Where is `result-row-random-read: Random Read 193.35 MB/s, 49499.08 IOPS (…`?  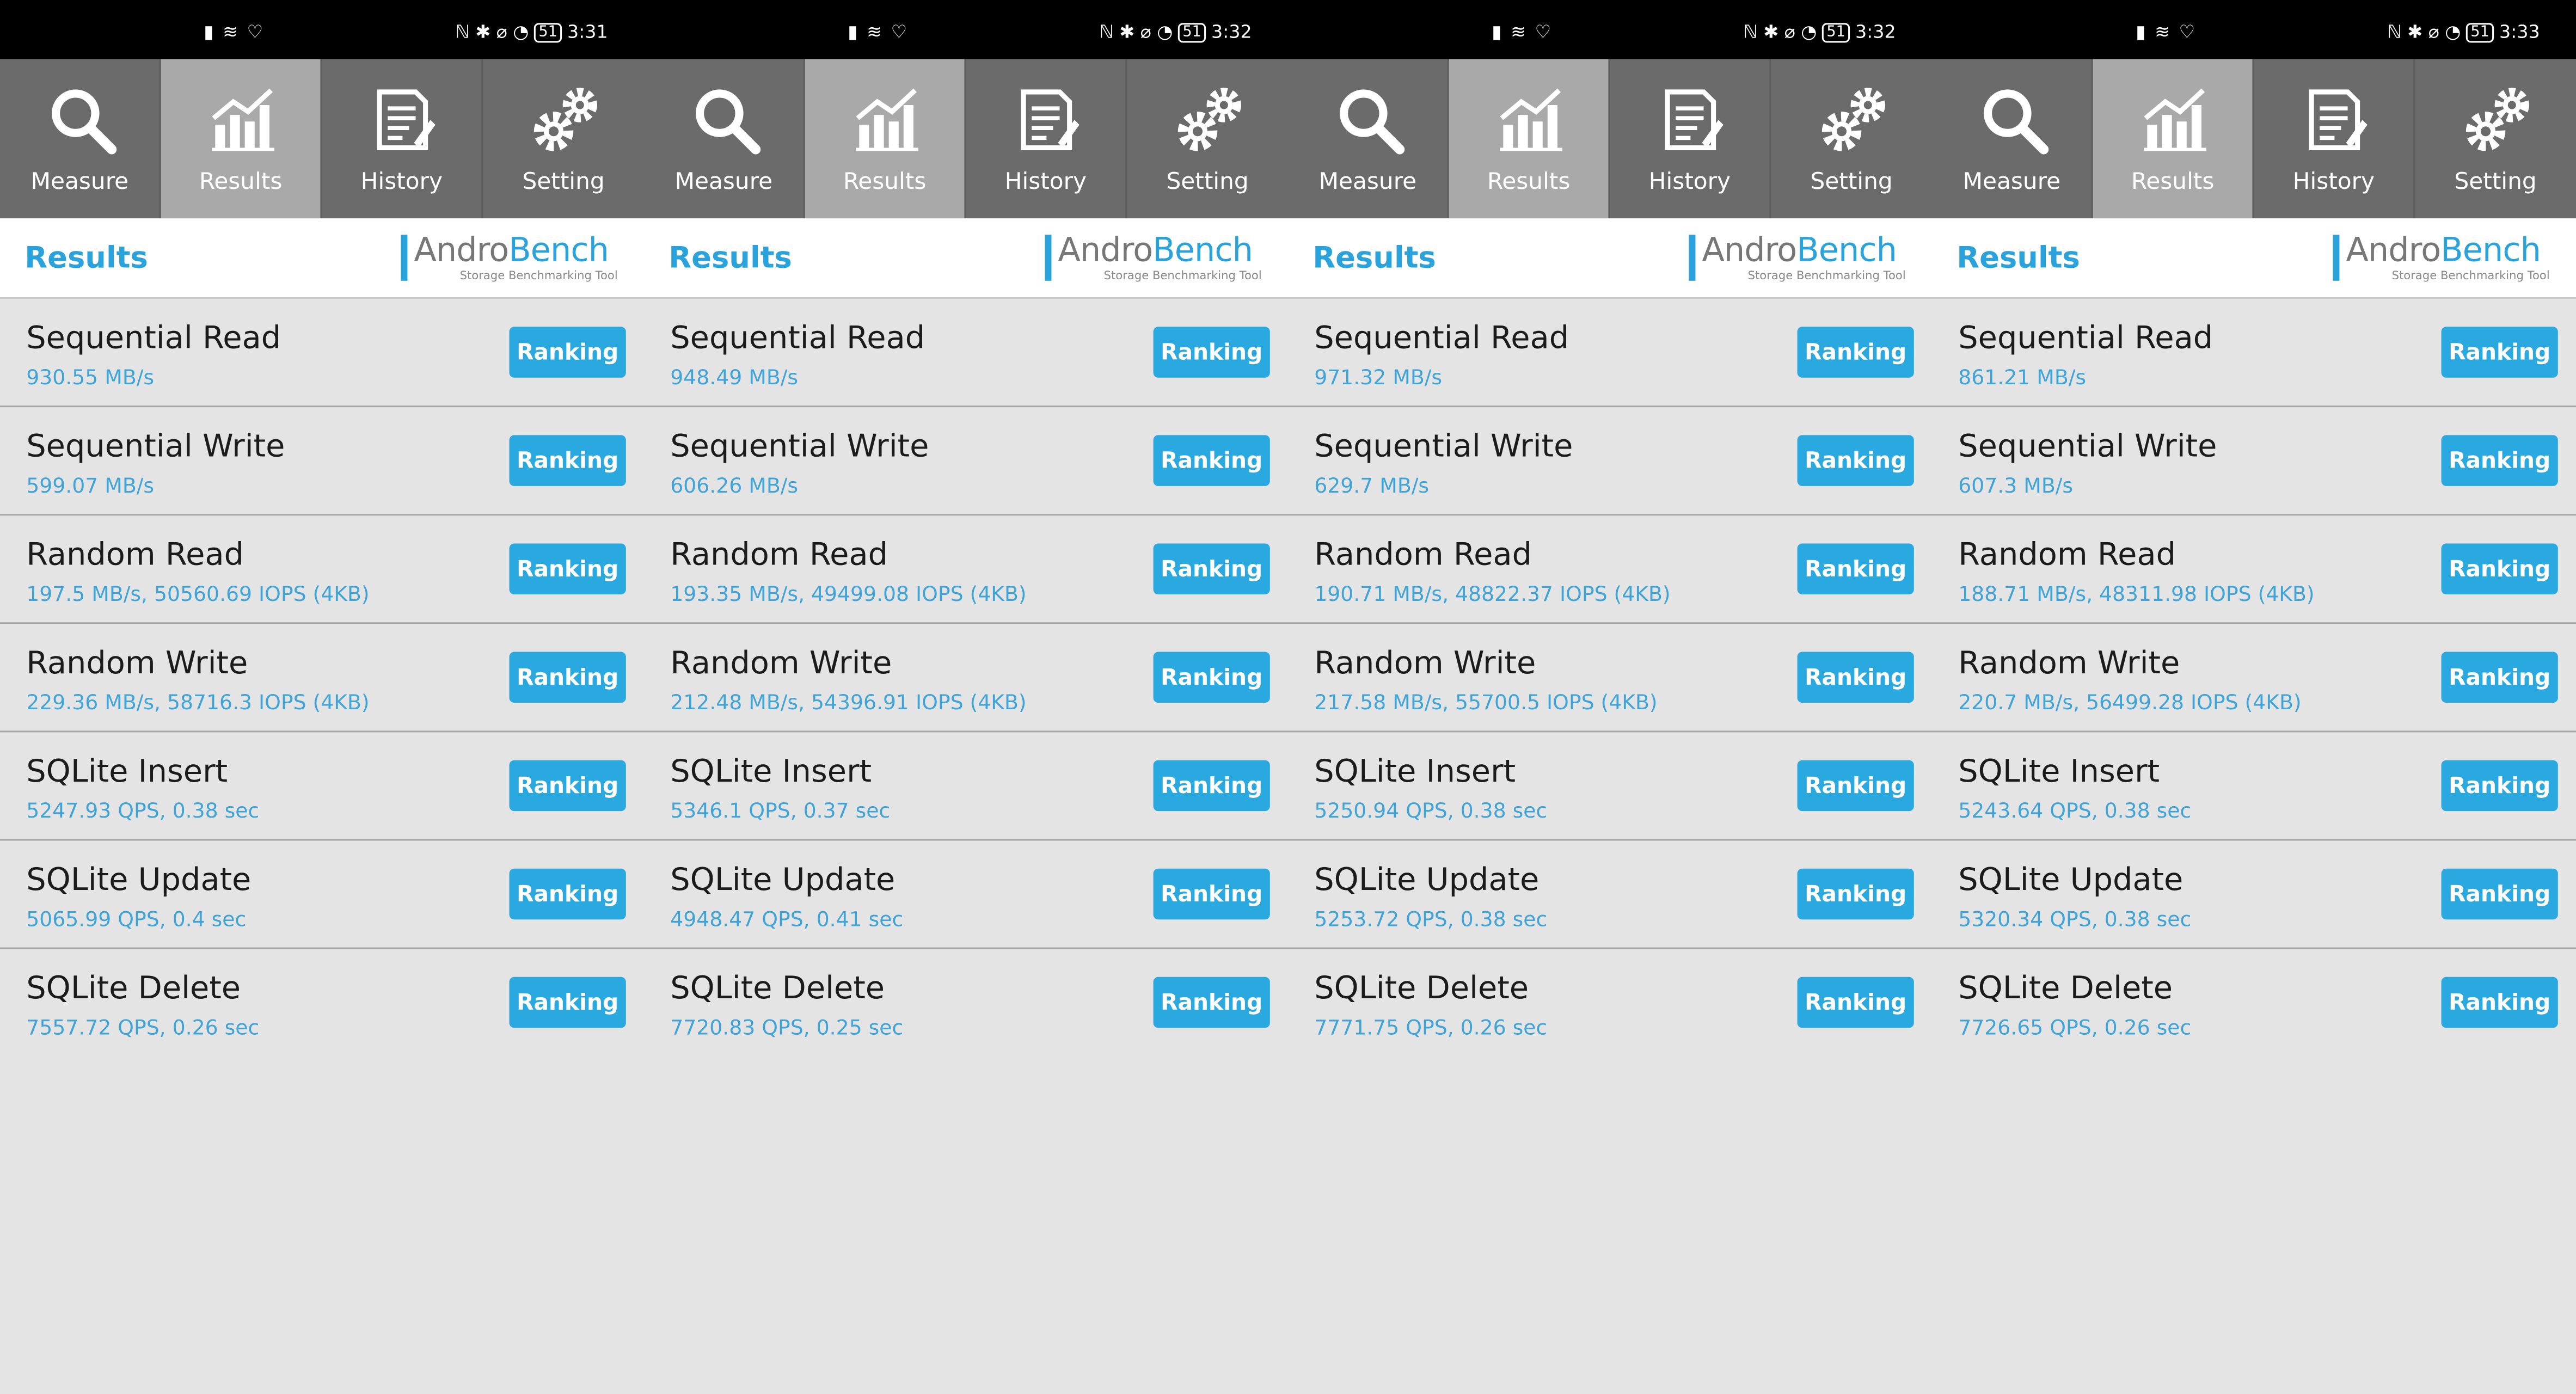
result-row-random-read: Random Read 193.35 MB/s, 49499.08 IOPS (… is located at coordinates (966, 569).